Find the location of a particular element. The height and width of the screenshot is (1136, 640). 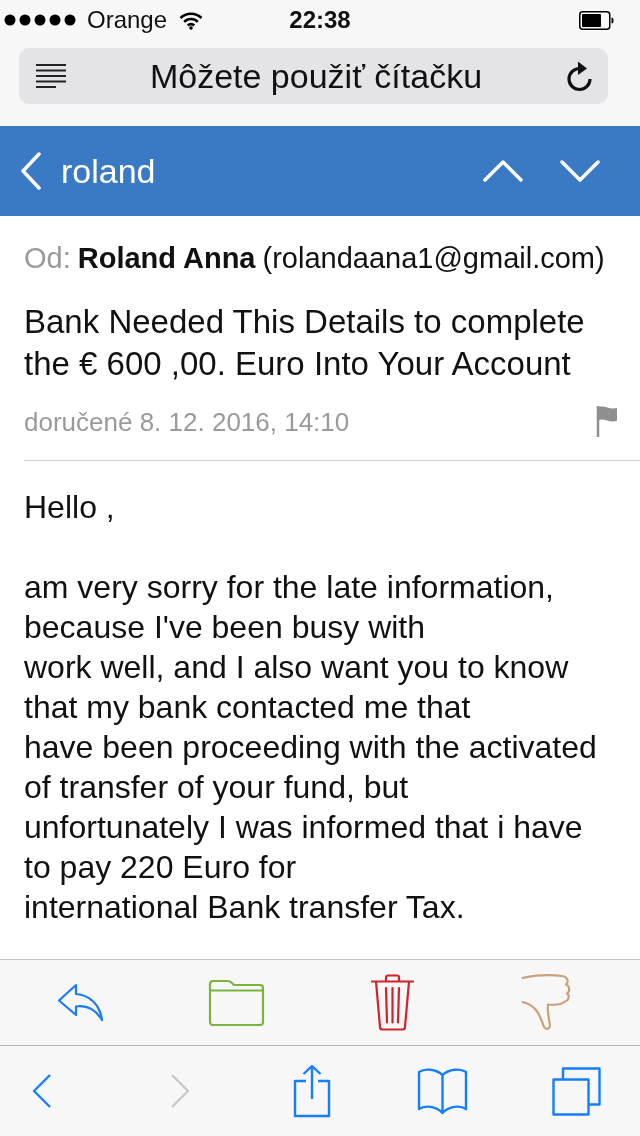

tabs-icon is located at coordinates (576, 1091).